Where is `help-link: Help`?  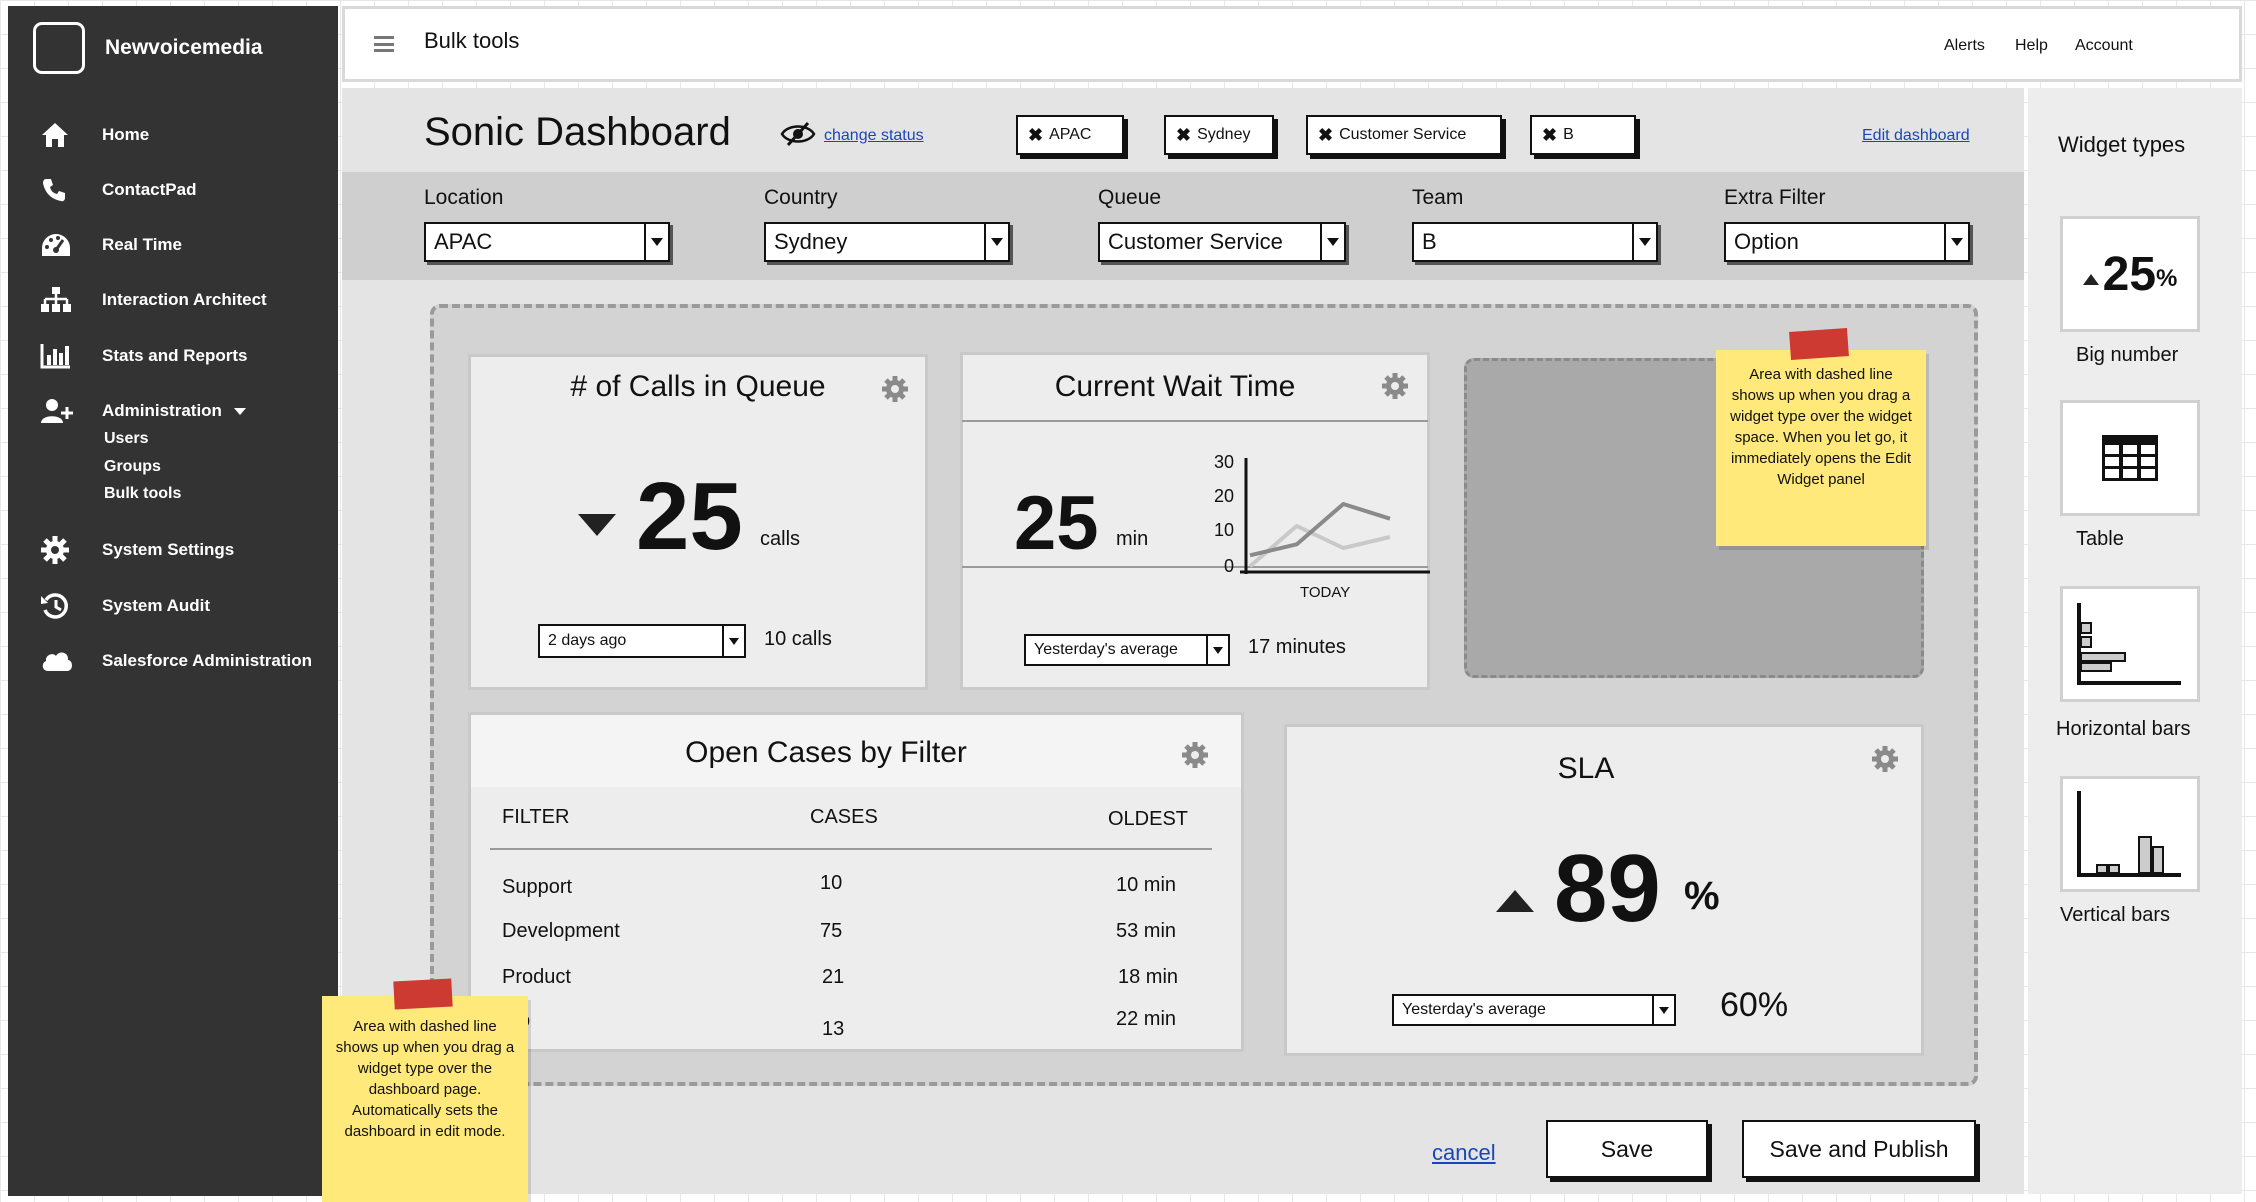
help-link: Help is located at coordinates (2031, 46).